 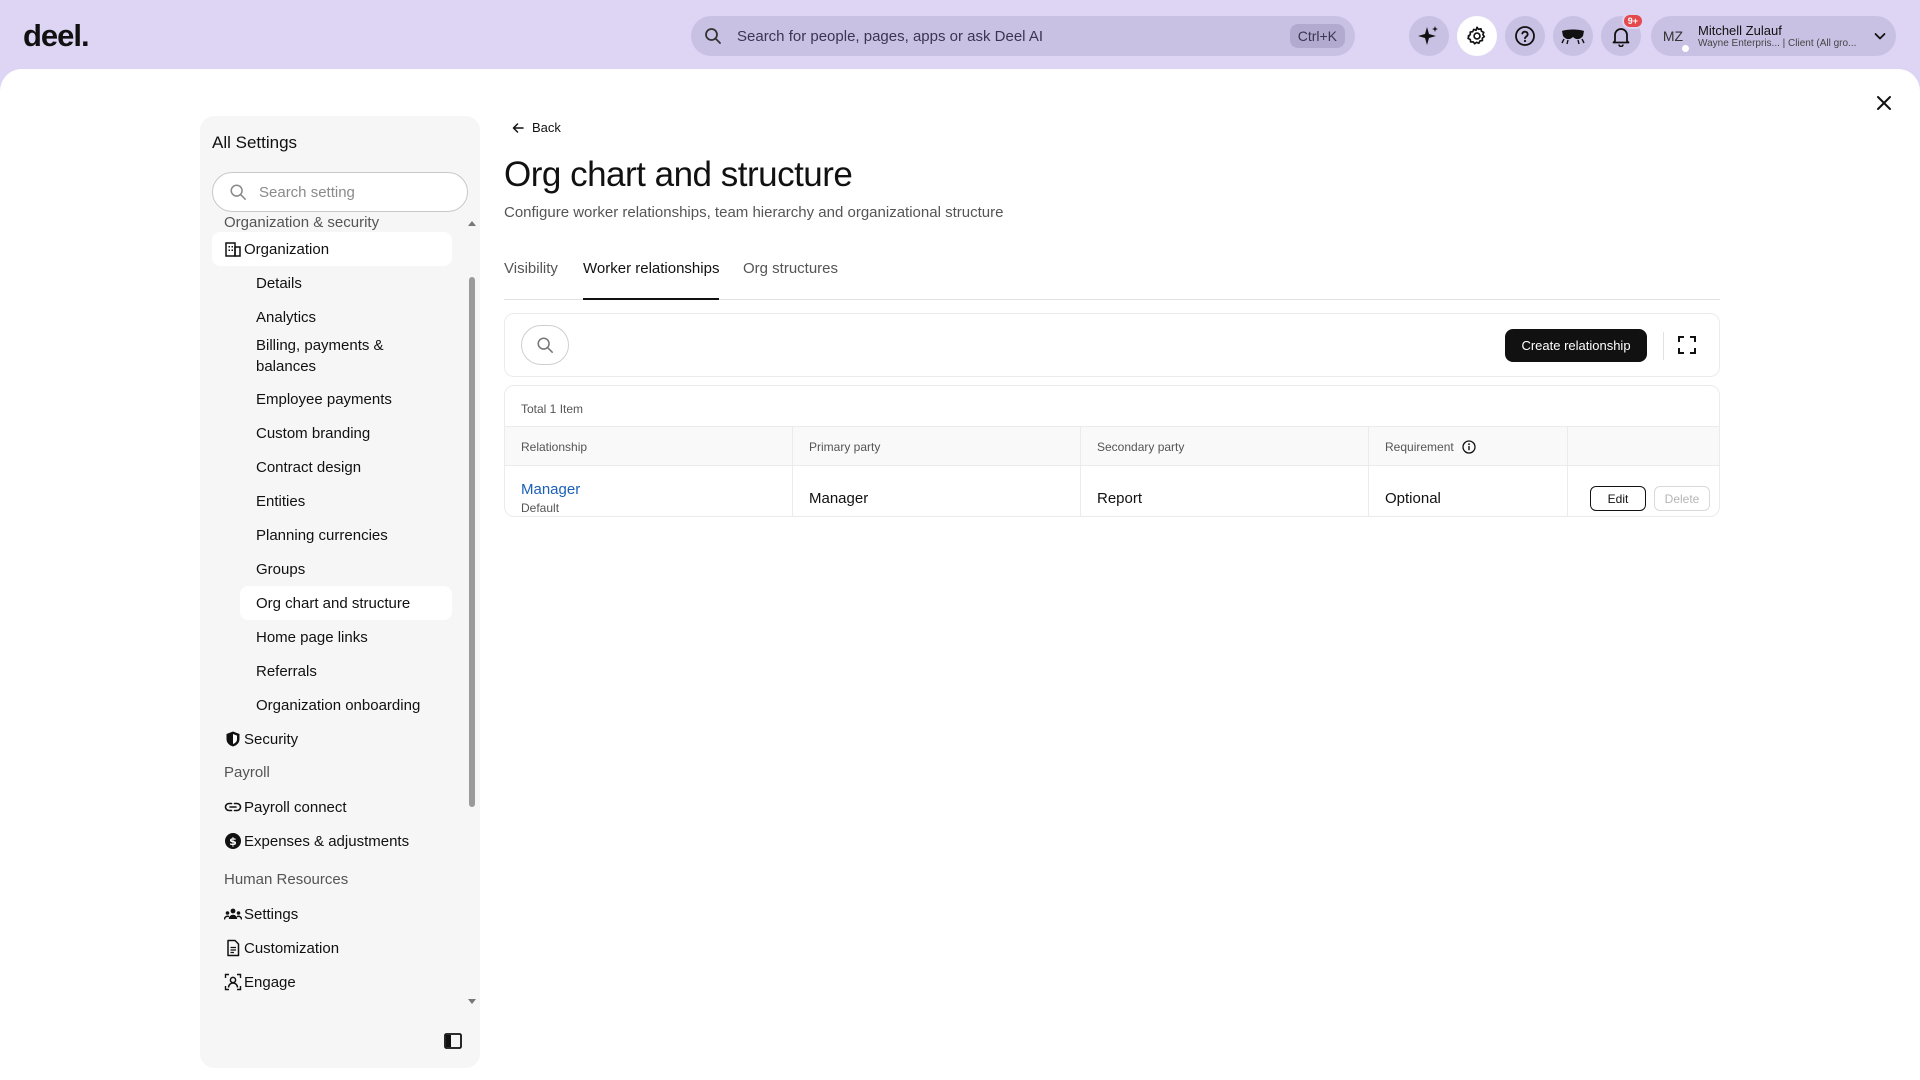 What do you see at coordinates (255, 142) in the screenshot?
I see `sidebar-title: All Settings` at bounding box center [255, 142].